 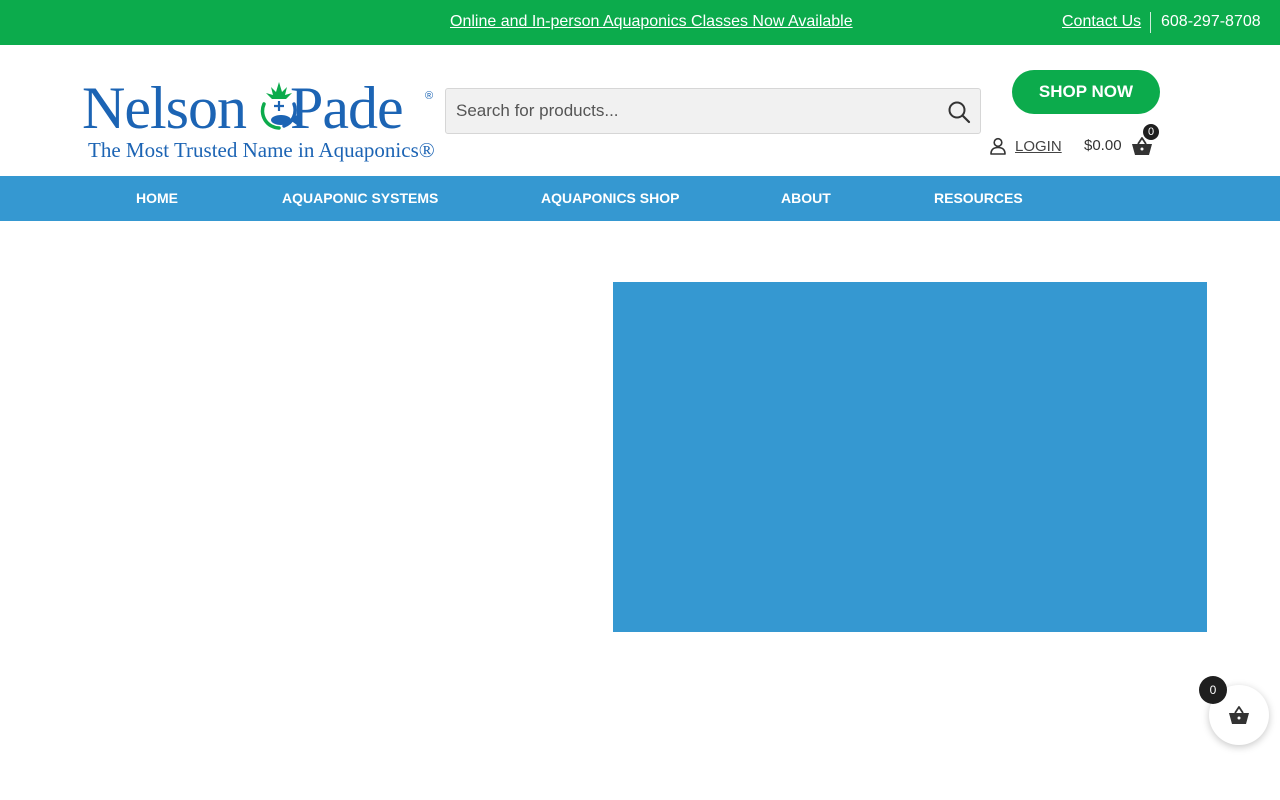 What do you see at coordinates (959, 112) in the screenshot?
I see `search-icon` at bounding box center [959, 112].